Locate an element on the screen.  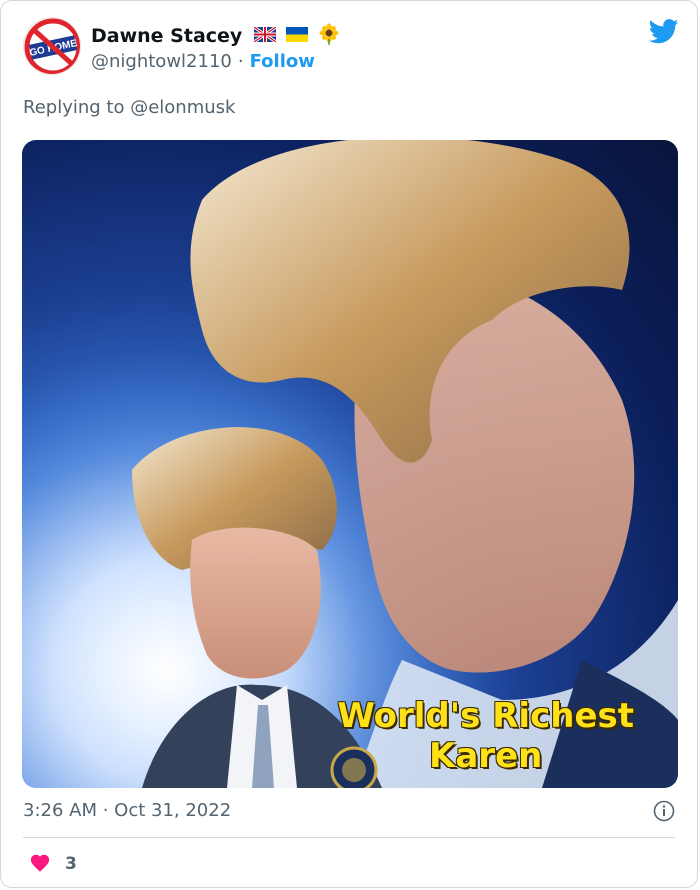
ukraine-flag-icon is located at coordinates (297, 36).